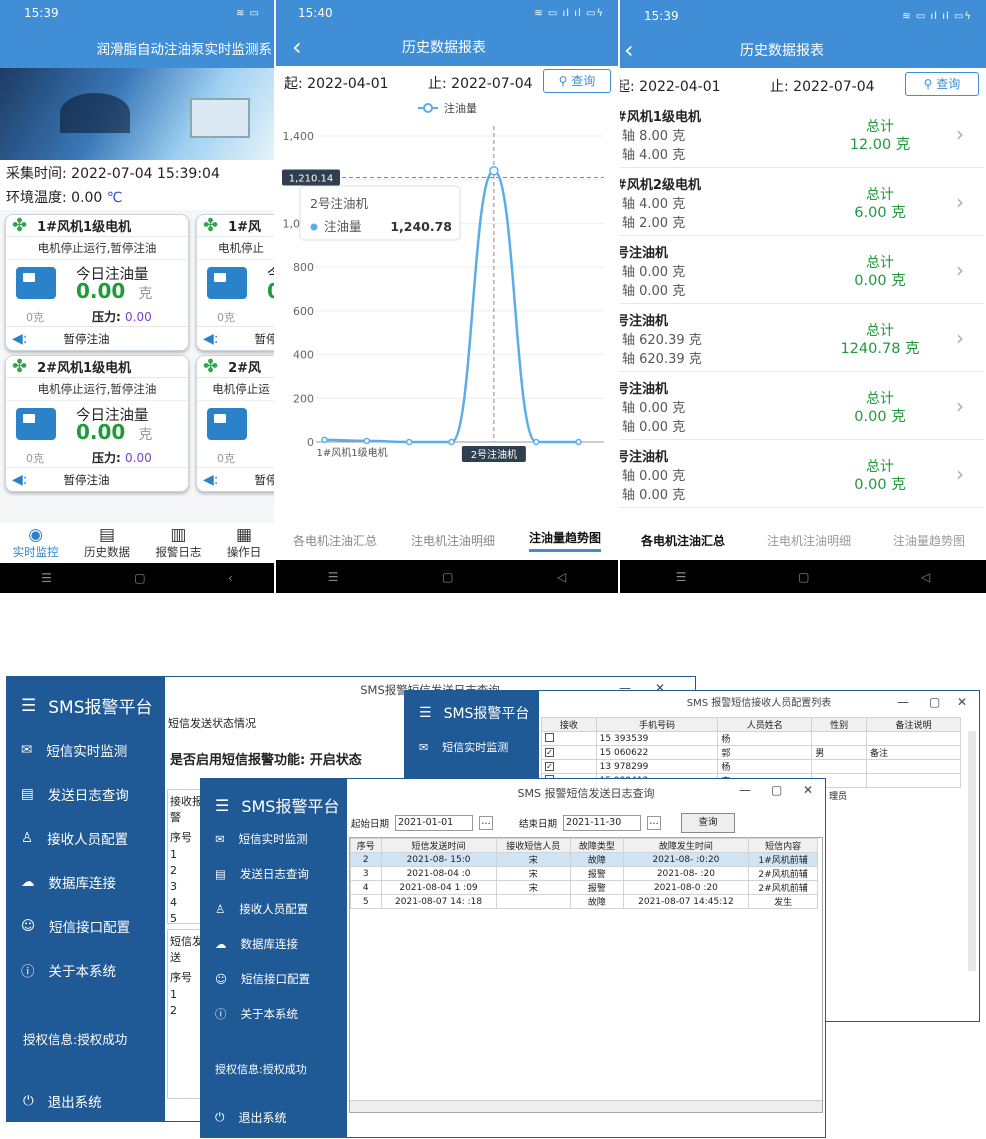 The width and height of the screenshot is (986, 1139). Describe the element at coordinates (230, 578) in the screenshot. I see `back-icon: ‹` at that location.